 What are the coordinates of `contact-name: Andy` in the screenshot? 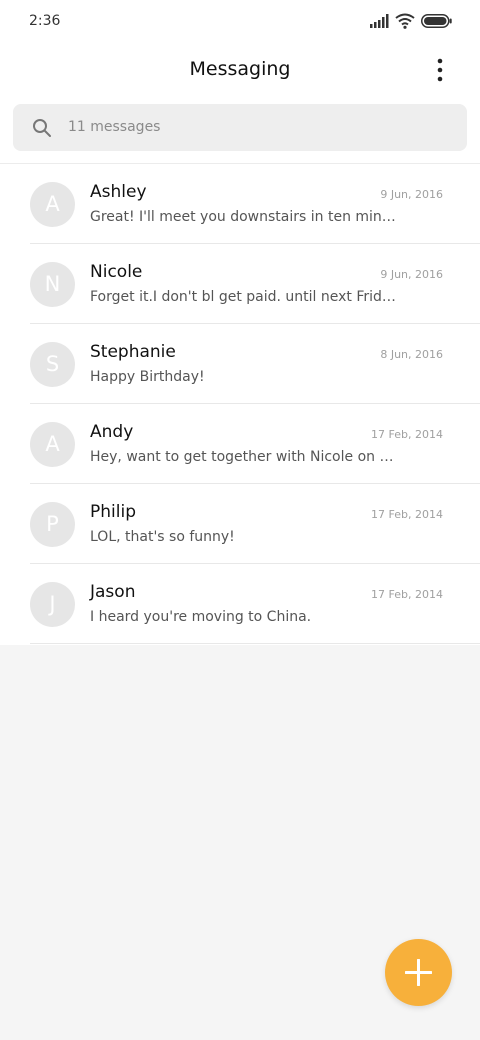 It's located at (112, 432).